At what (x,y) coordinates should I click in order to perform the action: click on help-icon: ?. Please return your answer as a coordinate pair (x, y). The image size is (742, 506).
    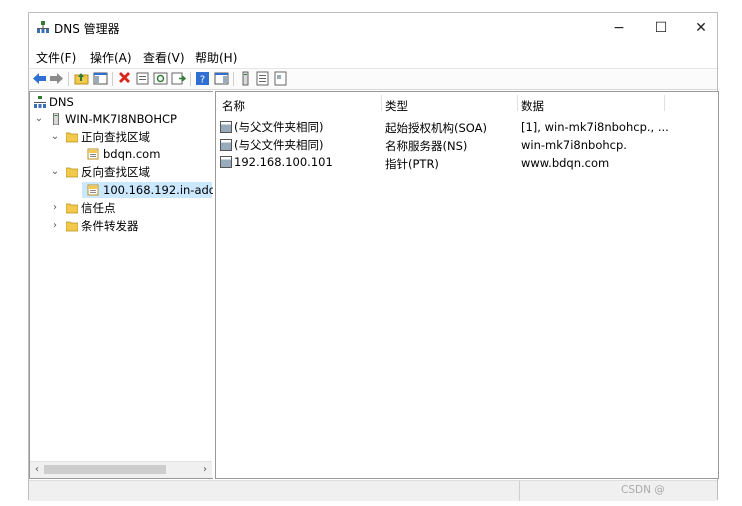
    Looking at the image, I should click on (202, 78).